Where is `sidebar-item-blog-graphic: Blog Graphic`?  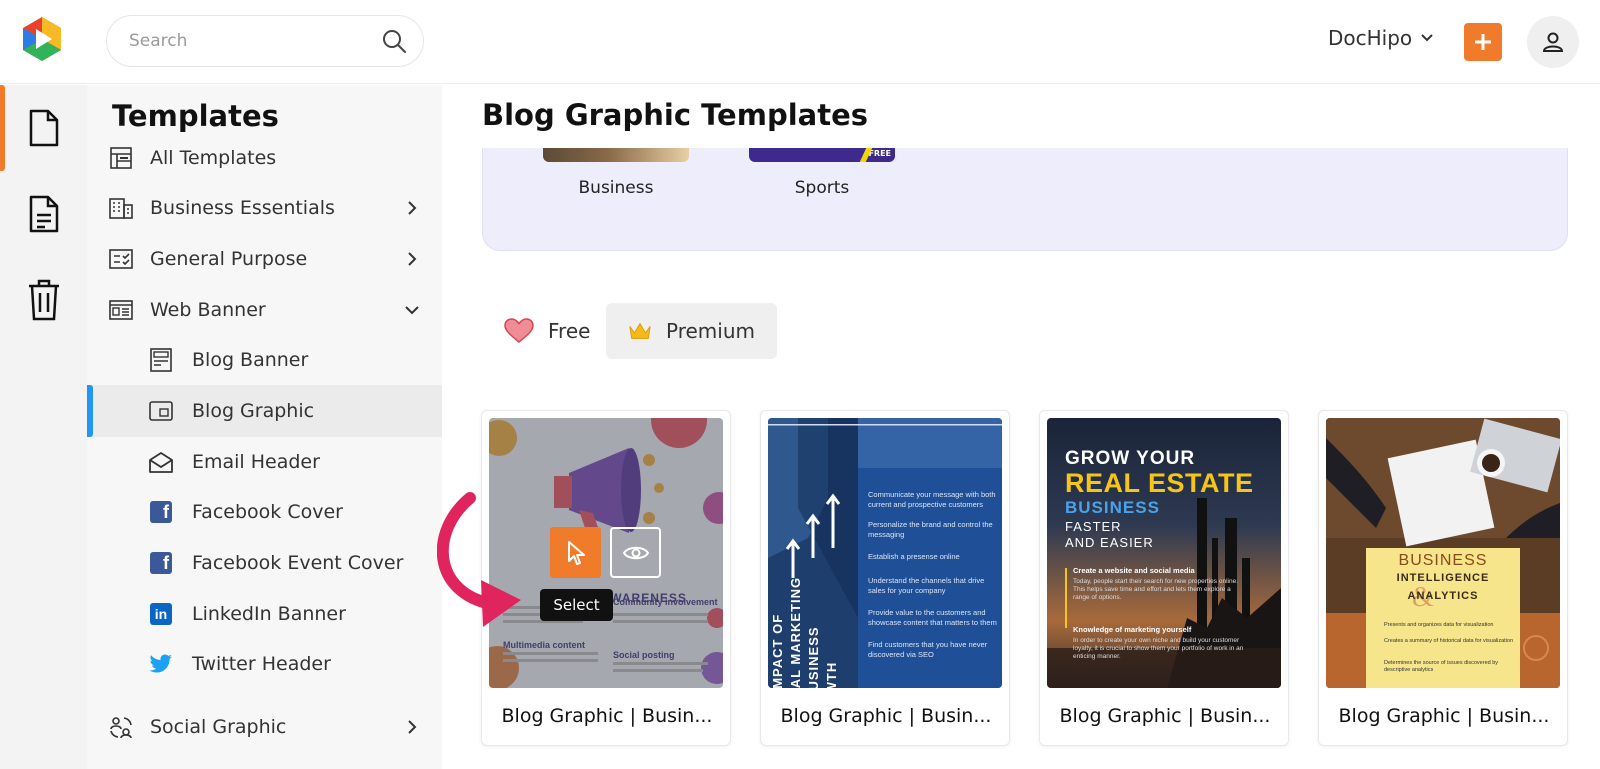 sidebar-item-blog-graphic: Blog Graphic is located at coordinates (264, 411).